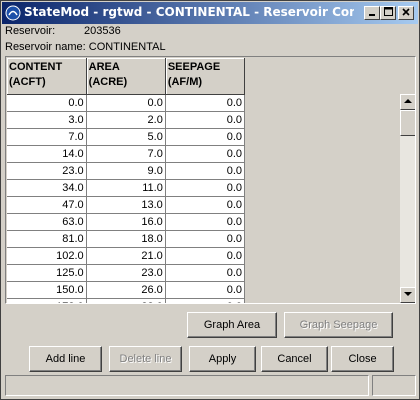 The image size is (420, 400). I want to click on reservoir-id-label: Reservoir:, so click(30, 31).